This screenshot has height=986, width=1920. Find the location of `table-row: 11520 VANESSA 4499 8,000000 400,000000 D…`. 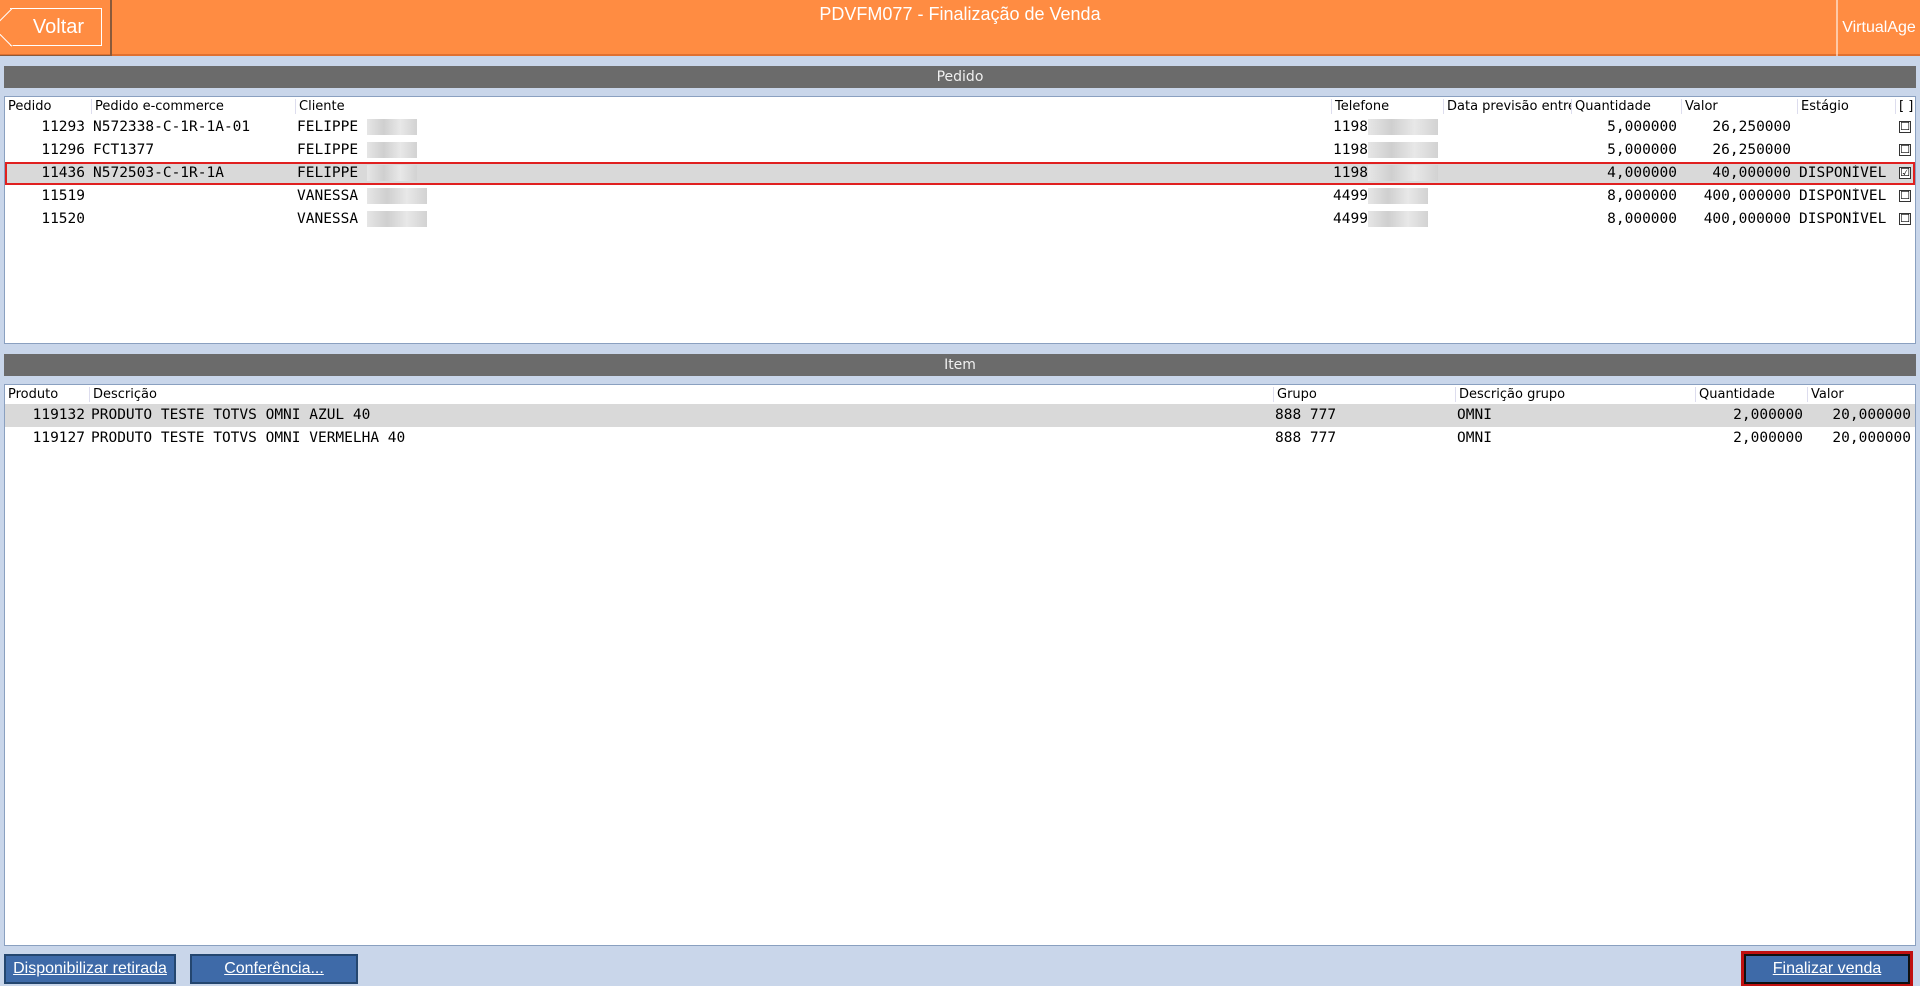

table-row: 11520 VANESSA 4499 8,000000 400,000000 D… is located at coordinates (960, 219).